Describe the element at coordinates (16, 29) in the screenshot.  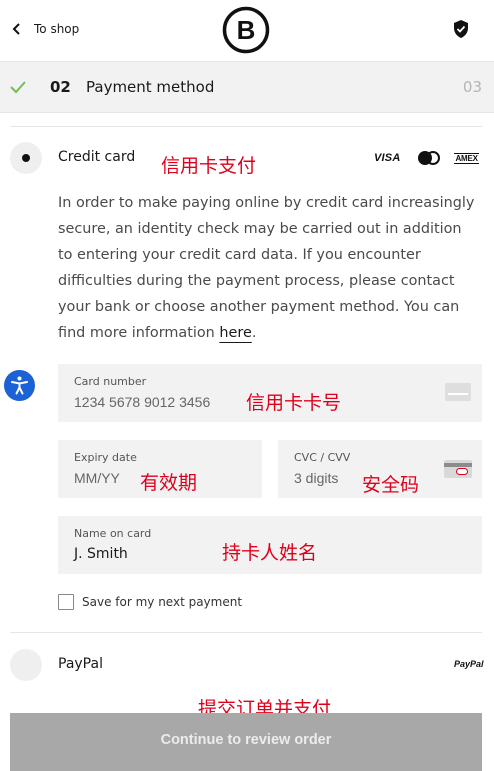
I see `chevron-left-icon` at that location.